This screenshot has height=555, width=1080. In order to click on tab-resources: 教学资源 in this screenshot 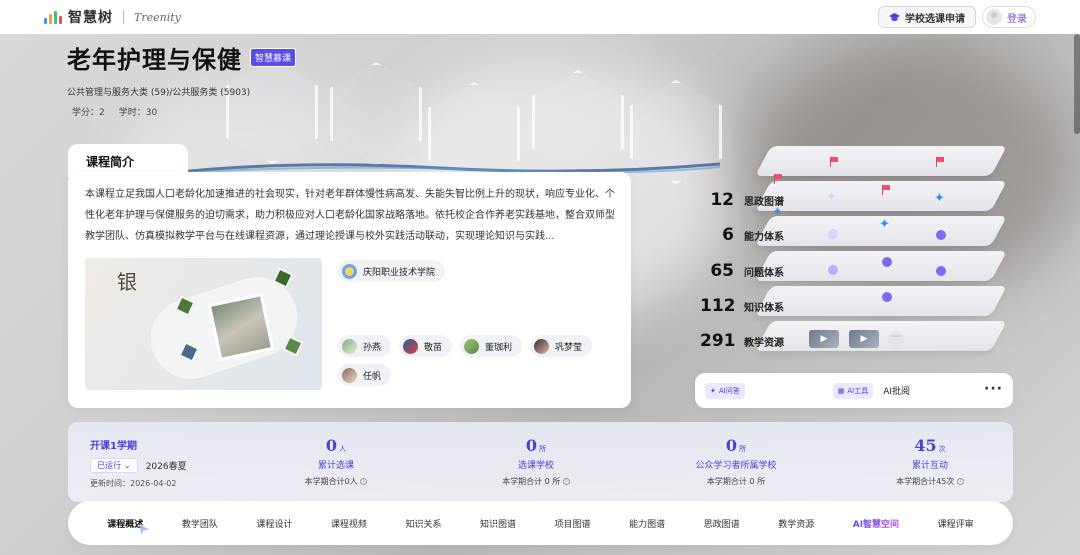, I will do `click(796, 523)`.